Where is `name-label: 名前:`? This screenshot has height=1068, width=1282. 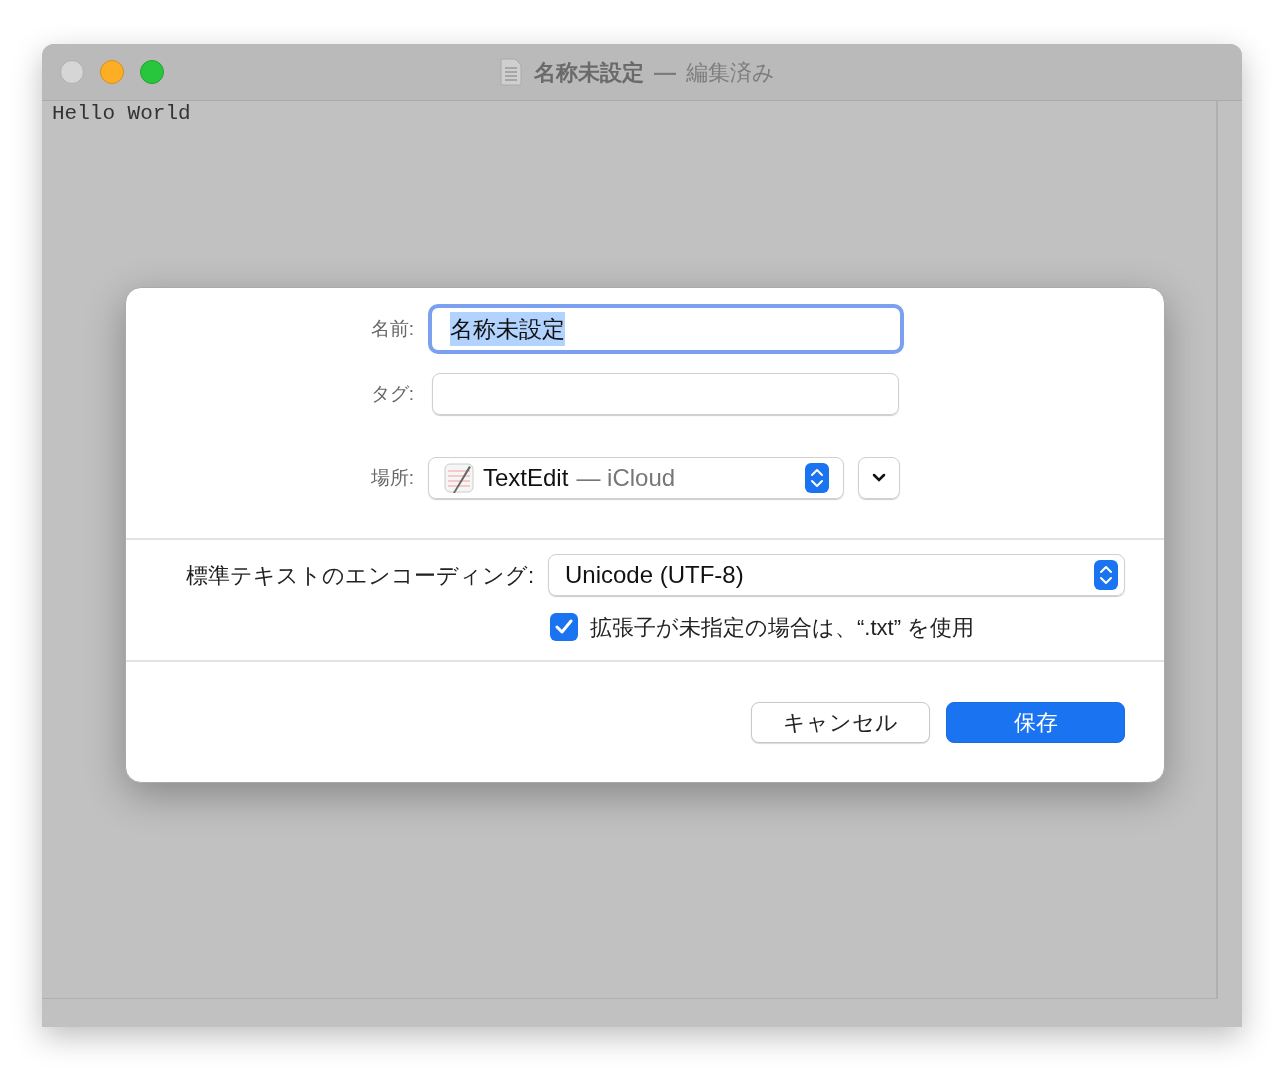 name-label: 名前: is located at coordinates (392, 328).